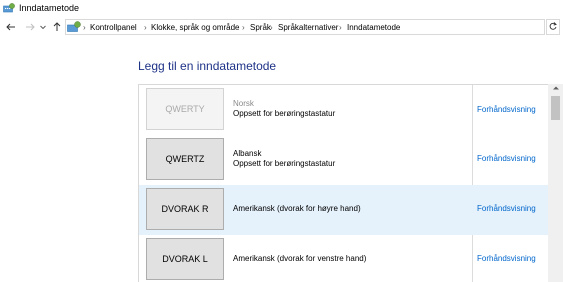  What do you see at coordinates (260, 27) in the screenshot?
I see `breadcrumb-sprak: Språk` at bounding box center [260, 27].